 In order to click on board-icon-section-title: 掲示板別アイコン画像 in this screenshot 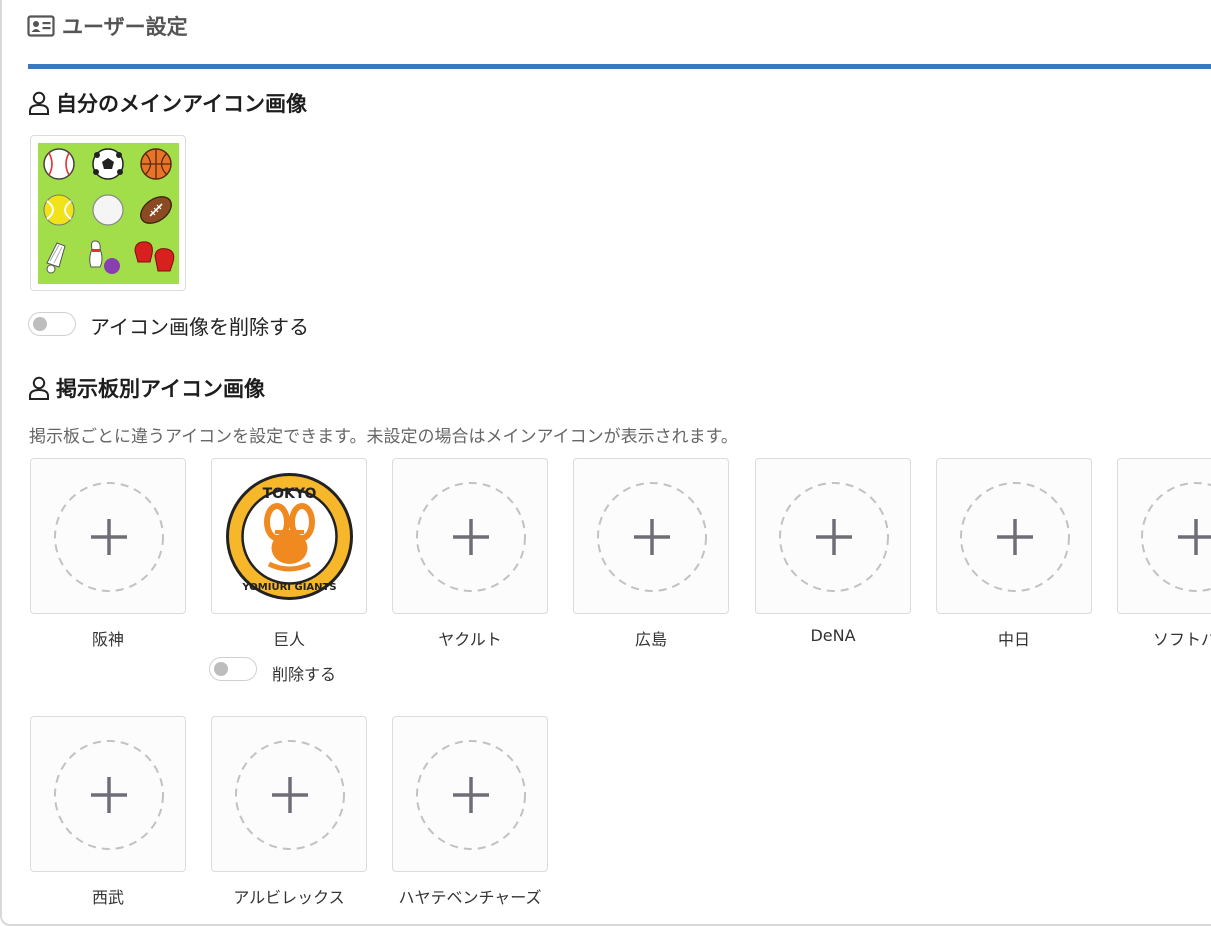, I will do `click(146, 388)`.